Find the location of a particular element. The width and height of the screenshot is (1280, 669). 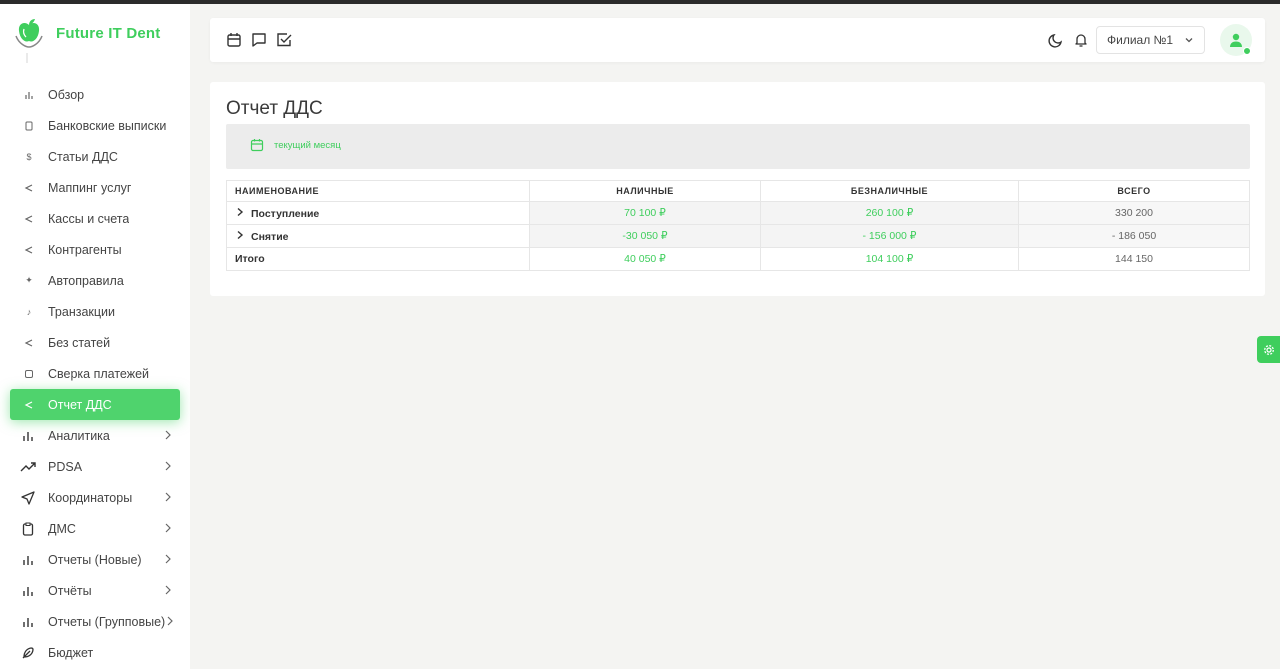

settings-side-tab is located at coordinates (1268, 349).